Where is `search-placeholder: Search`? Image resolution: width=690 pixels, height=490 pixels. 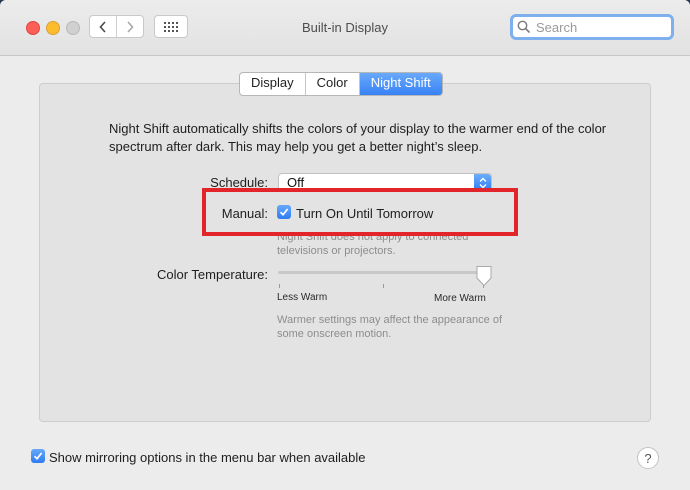 search-placeholder: Search is located at coordinates (557, 27).